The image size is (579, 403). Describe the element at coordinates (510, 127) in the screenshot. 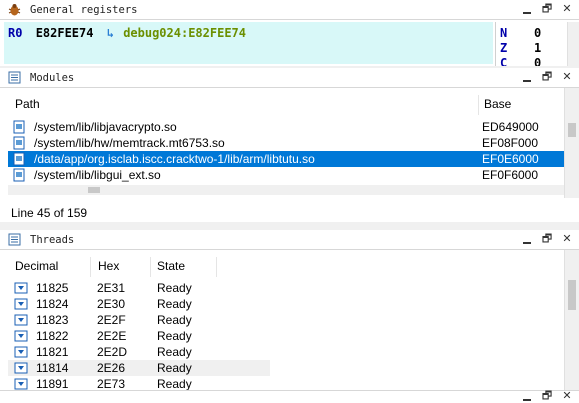

I see `module-base: ED649000` at that location.